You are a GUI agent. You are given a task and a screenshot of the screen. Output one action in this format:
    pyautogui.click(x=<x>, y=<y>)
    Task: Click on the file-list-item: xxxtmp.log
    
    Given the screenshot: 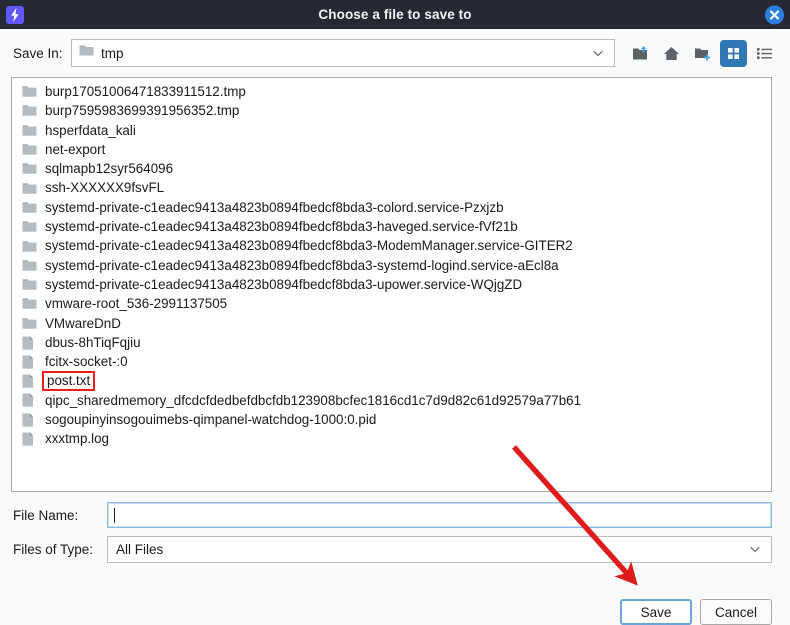 What is the action you would take?
    pyautogui.click(x=391, y=438)
    